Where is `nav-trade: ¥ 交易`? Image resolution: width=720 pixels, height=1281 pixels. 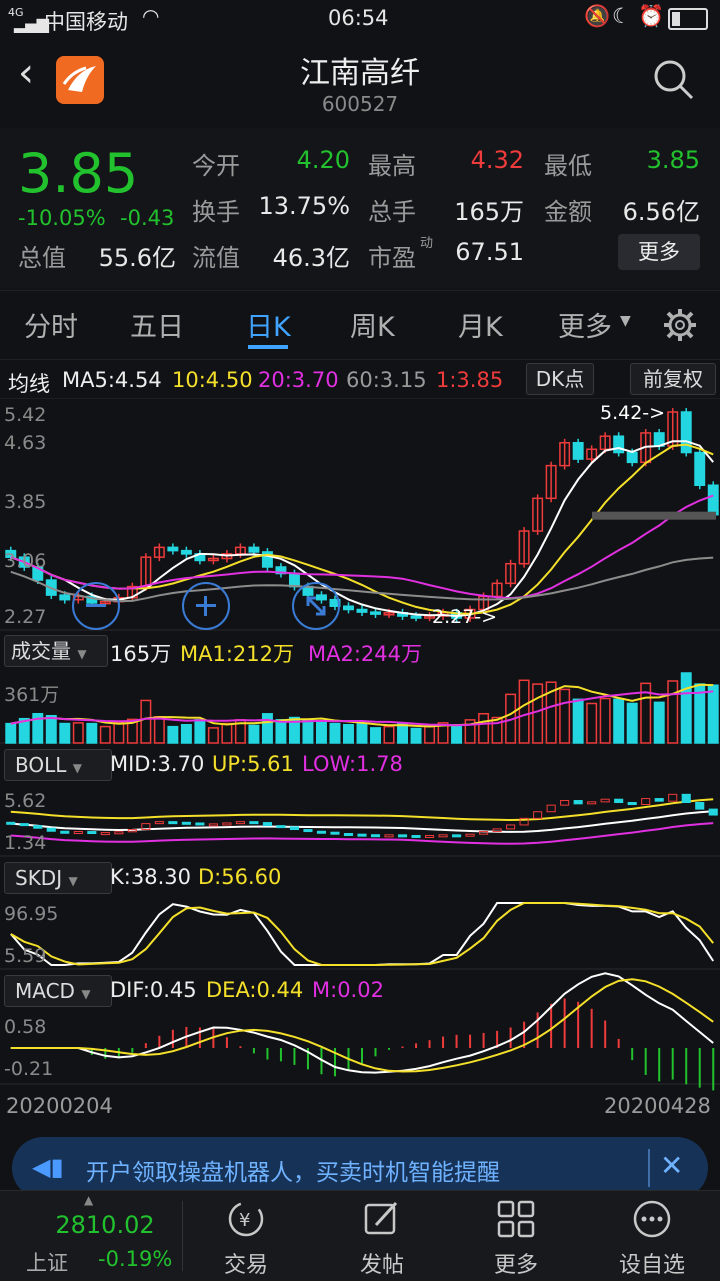 nav-trade: ¥ 交易 is located at coordinates (246, 1236).